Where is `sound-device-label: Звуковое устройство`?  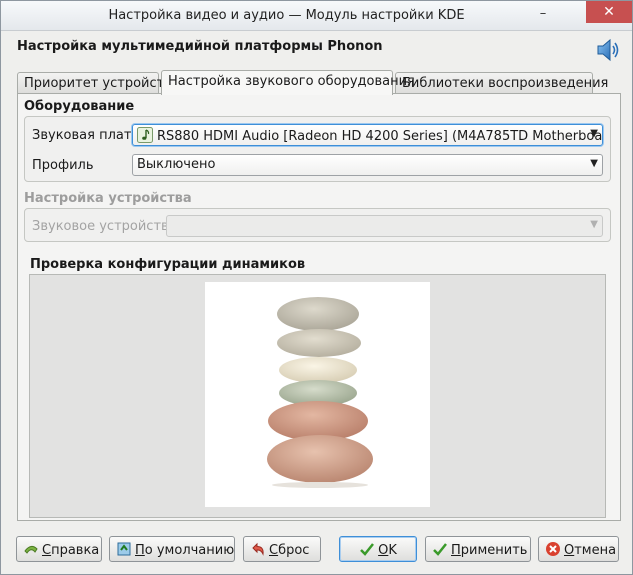 sound-device-label: Звуковое устройство is located at coordinates (104, 226).